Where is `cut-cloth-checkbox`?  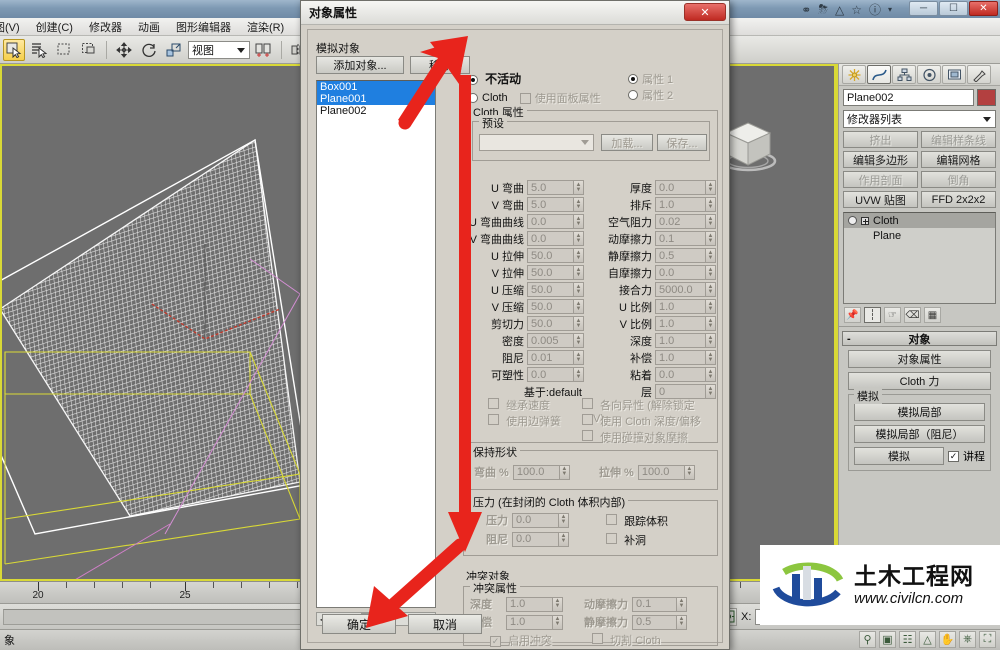
cut-cloth-checkbox is located at coordinates (597, 638).